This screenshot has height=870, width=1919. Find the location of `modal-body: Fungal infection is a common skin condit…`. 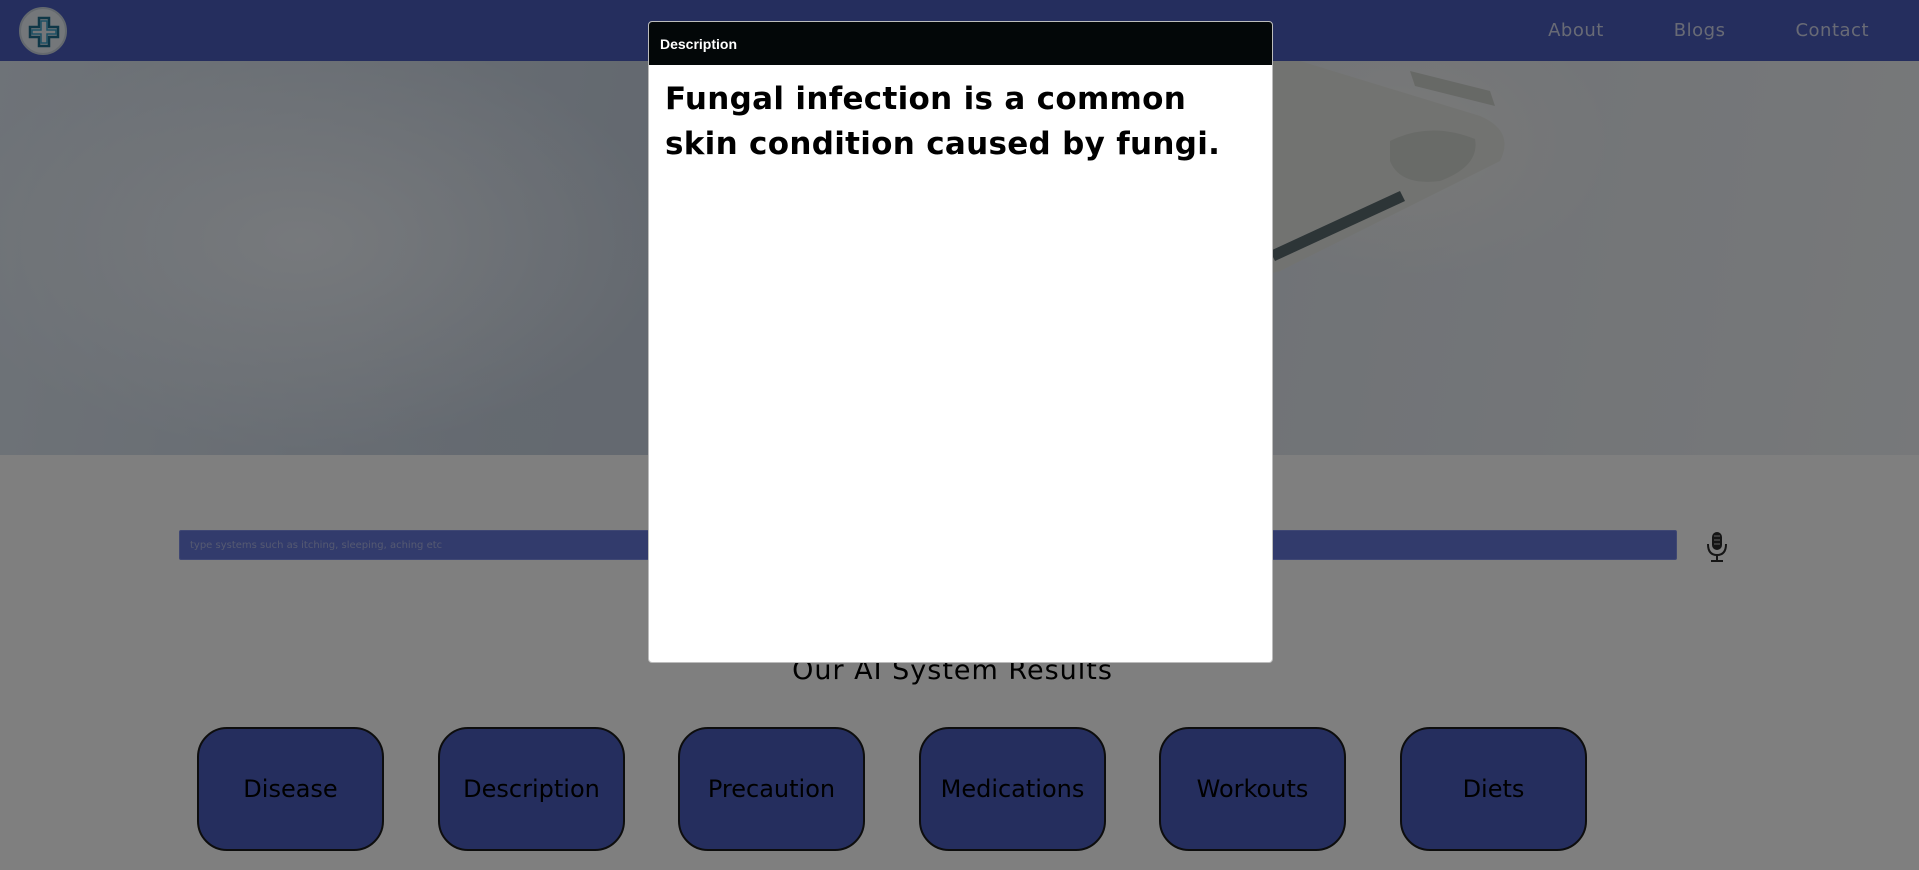

modal-body: Fungal infection is a common skin condit… is located at coordinates (960, 122).